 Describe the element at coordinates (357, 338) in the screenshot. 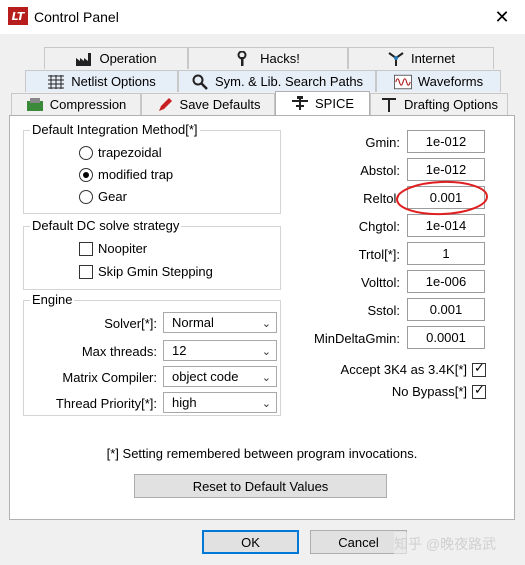

I see `mindeltagmin-label: MinDeltaGmin:` at that location.